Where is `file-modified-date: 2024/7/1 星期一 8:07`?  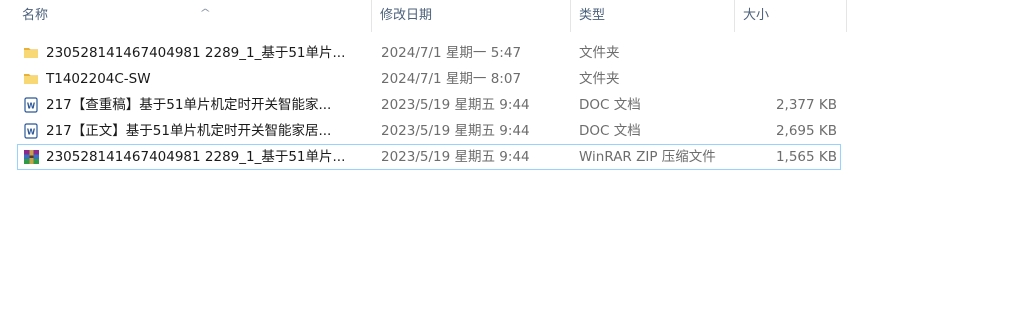
file-modified-date: 2024/7/1 星期一 8:07 is located at coordinates (451, 79).